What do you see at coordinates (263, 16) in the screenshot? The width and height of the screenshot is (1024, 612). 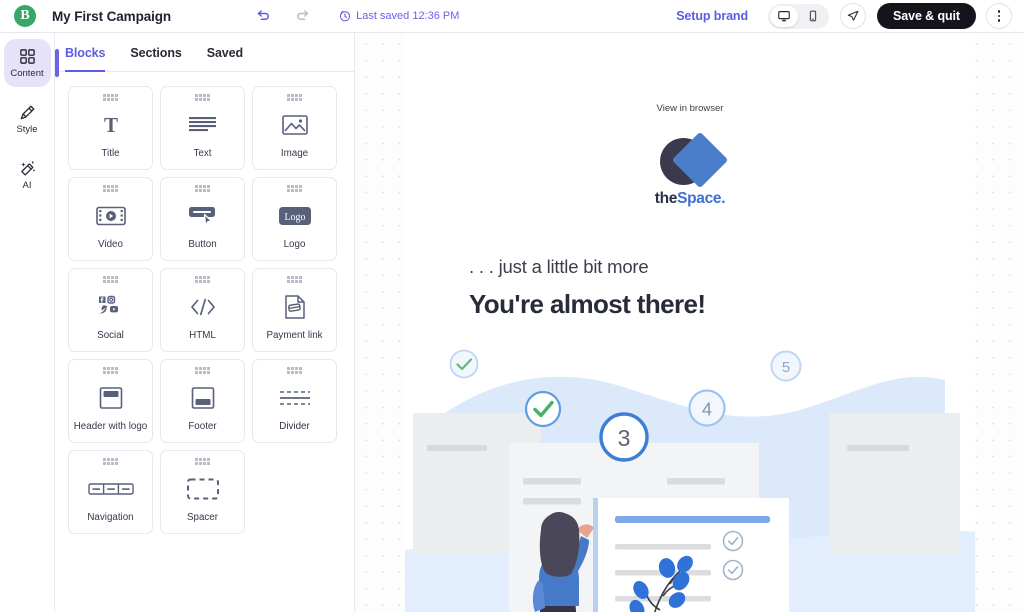 I see `undo-arrow-icon` at bounding box center [263, 16].